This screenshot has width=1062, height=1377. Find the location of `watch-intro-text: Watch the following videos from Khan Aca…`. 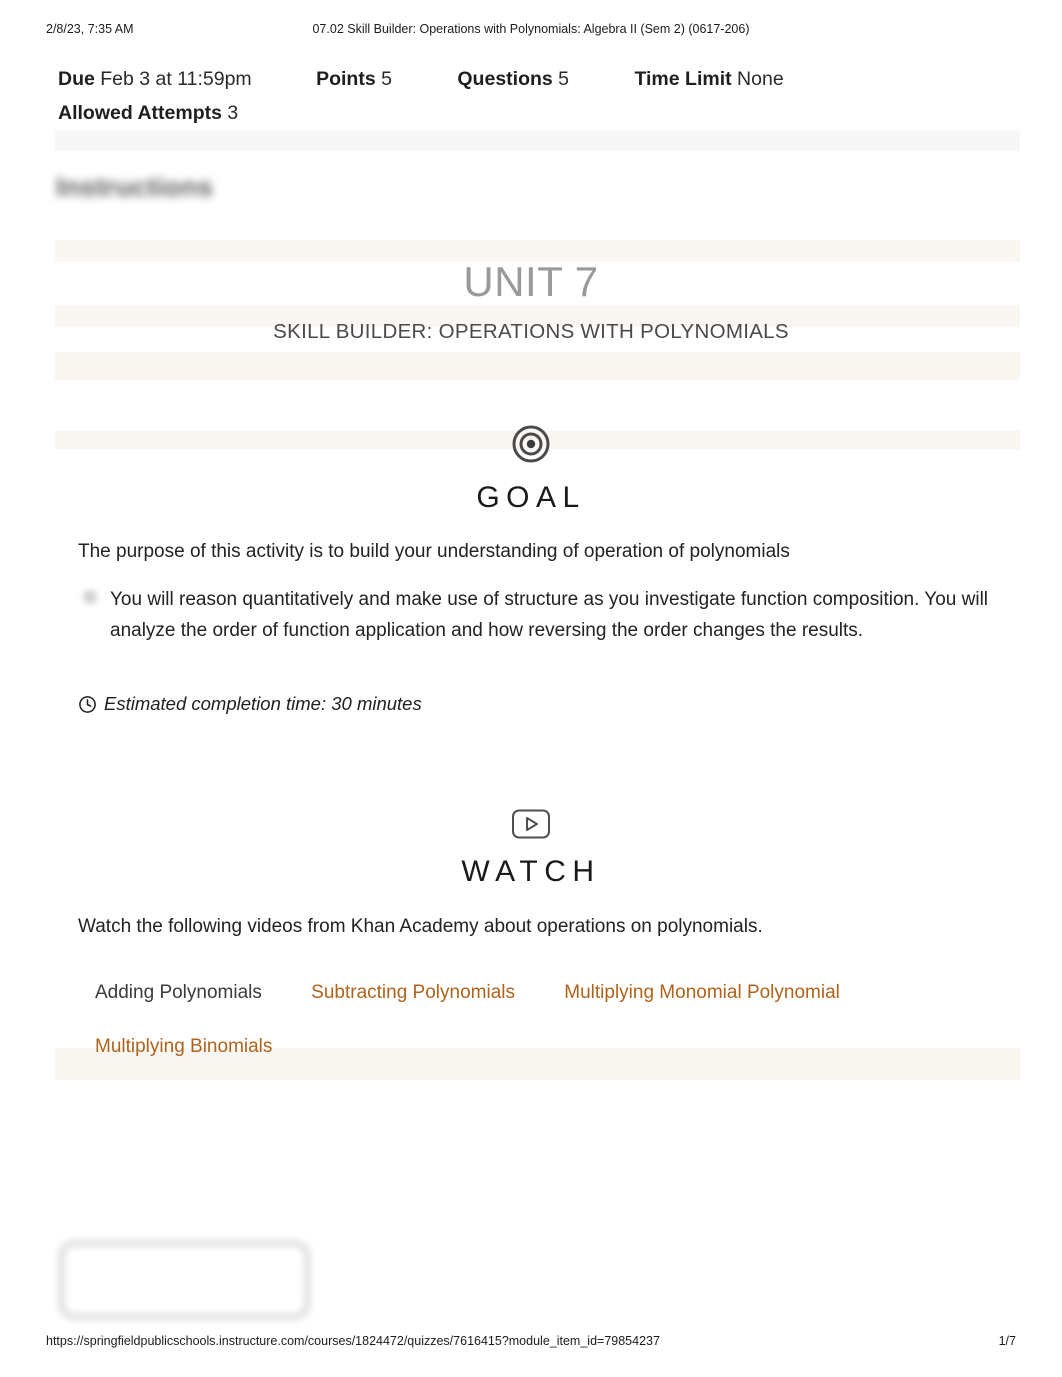

watch-intro-text: Watch the following videos from Khan Aca… is located at coordinates (420, 926).